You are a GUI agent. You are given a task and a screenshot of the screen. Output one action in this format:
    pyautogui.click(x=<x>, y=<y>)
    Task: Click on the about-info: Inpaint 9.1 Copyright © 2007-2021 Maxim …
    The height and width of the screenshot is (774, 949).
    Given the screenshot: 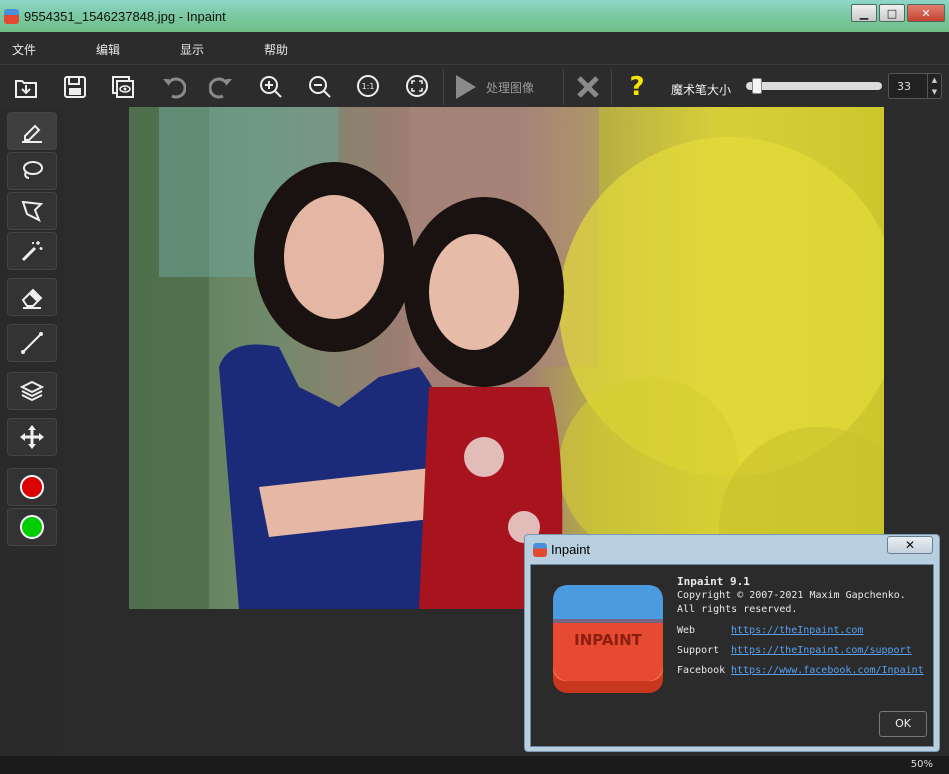 What is the action you would take?
    pyautogui.click(x=800, y=625)
    